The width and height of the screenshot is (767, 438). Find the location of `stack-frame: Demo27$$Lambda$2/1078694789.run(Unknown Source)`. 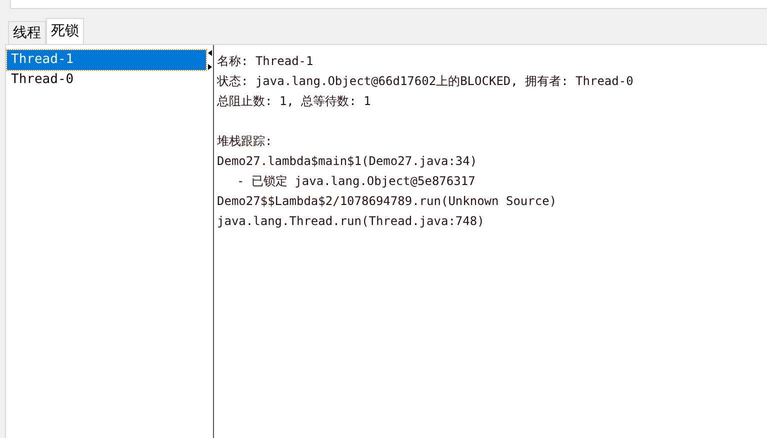

stack-frame: Demo27$$Lambda$2/1078694789.run(Unknown Source) is located at coordinates (490, 201).